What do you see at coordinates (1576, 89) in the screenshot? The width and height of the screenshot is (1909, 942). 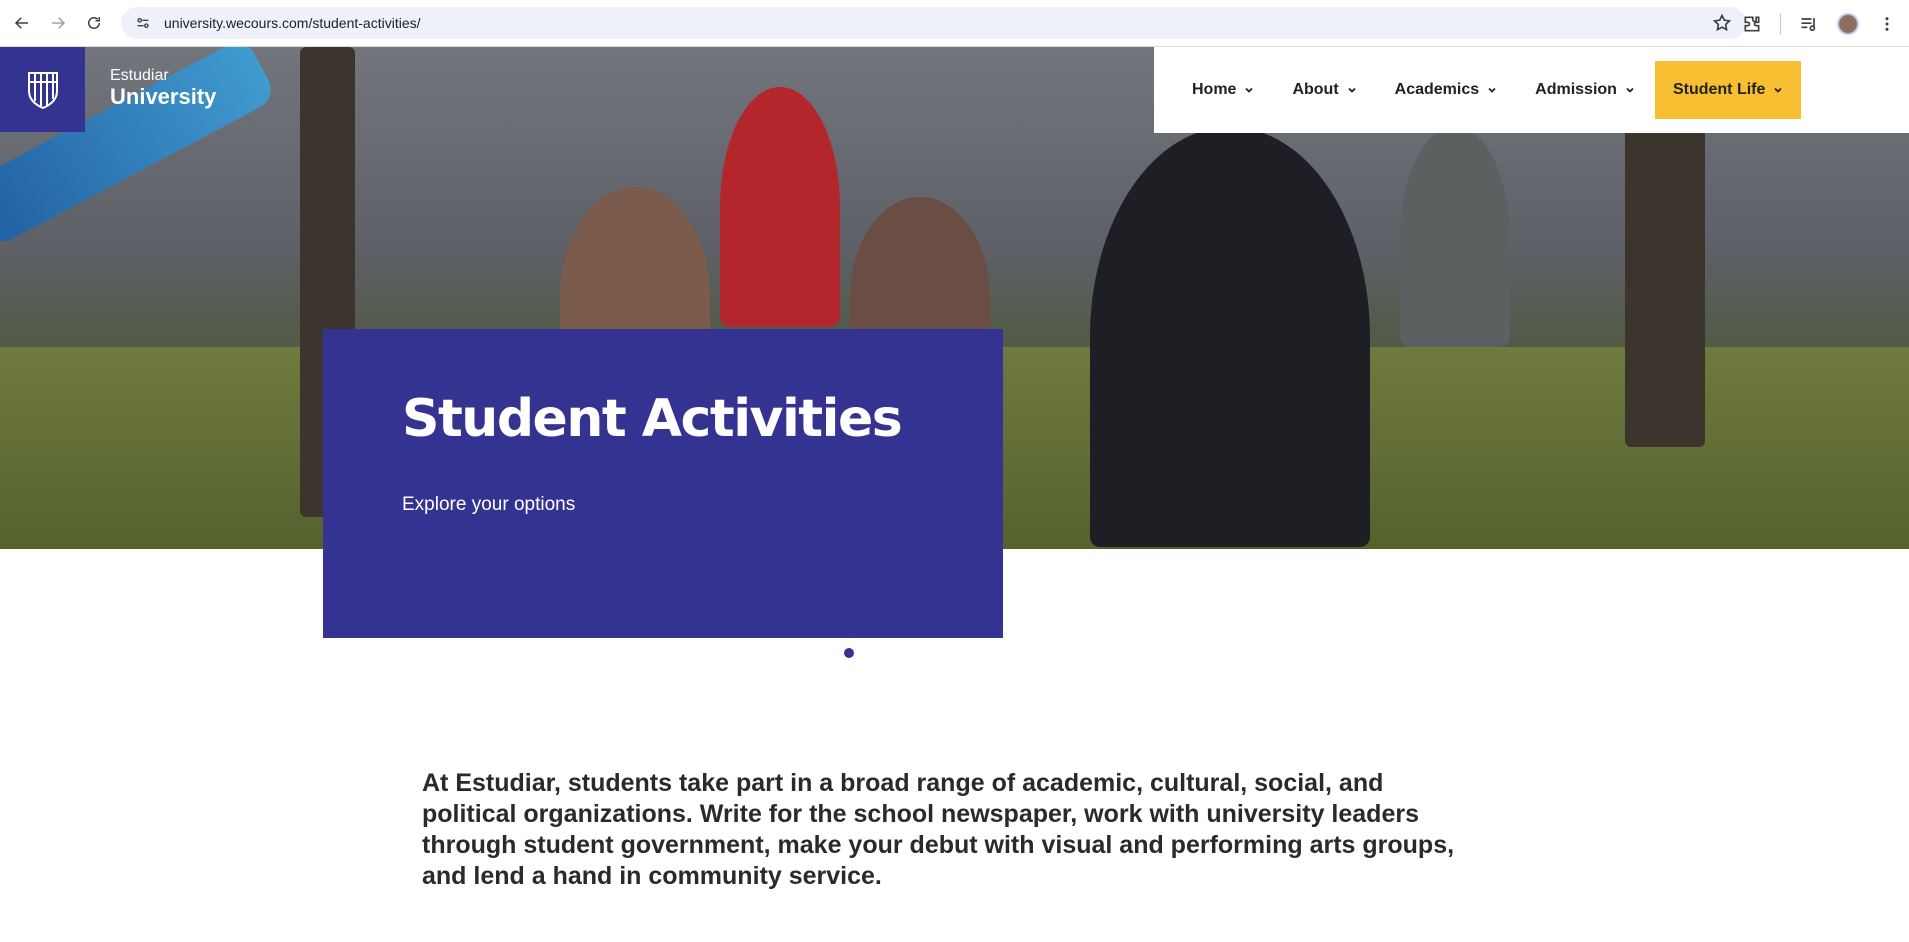 I see `nav-item-label: Admission` at bounding box center [1576, 89].